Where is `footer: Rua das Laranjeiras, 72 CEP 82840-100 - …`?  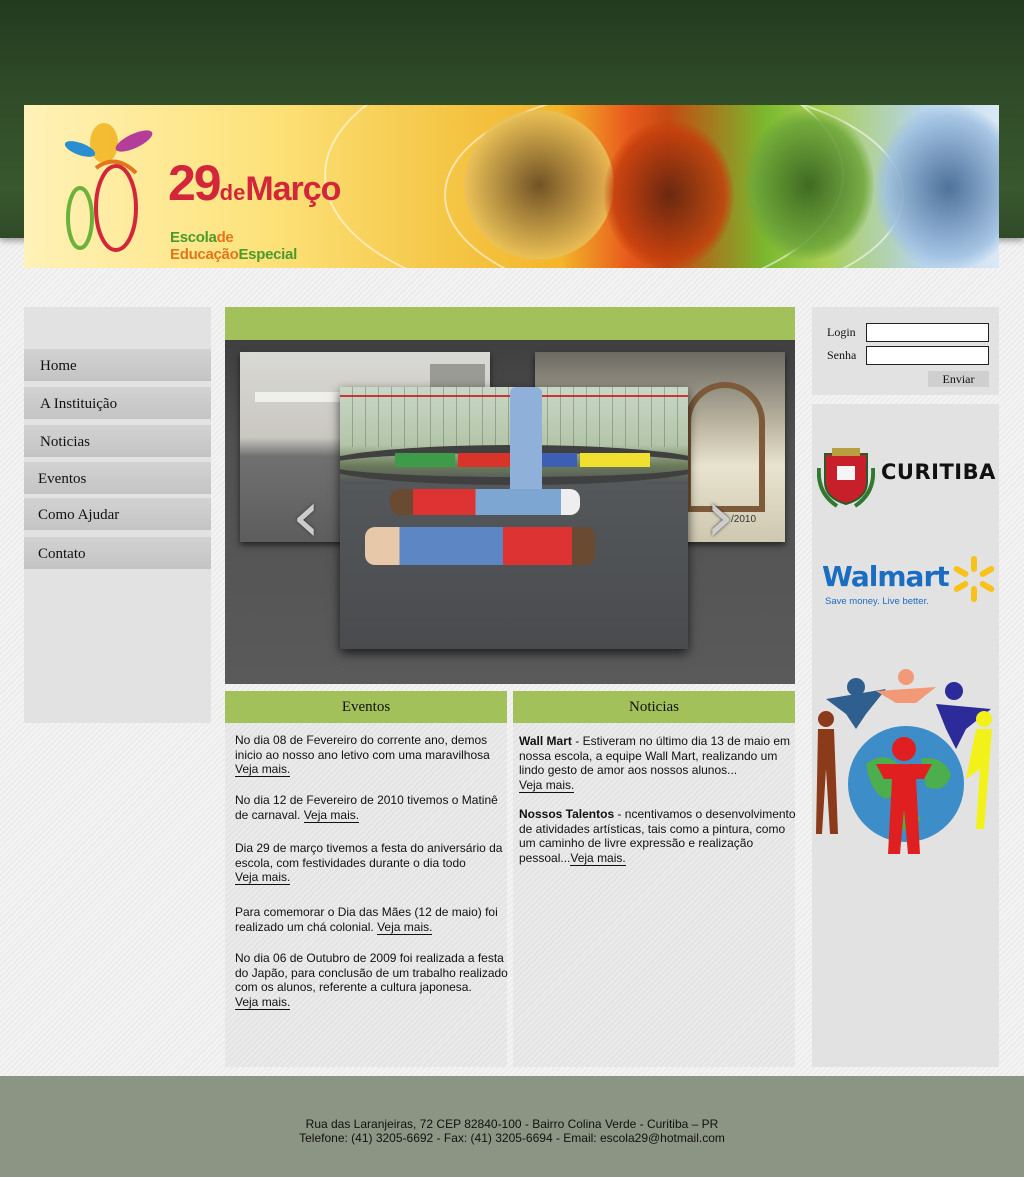 footer: Rua das Laranjeiras, 72 CEP 82840-100 - … is located at coordinates (512, 1126).